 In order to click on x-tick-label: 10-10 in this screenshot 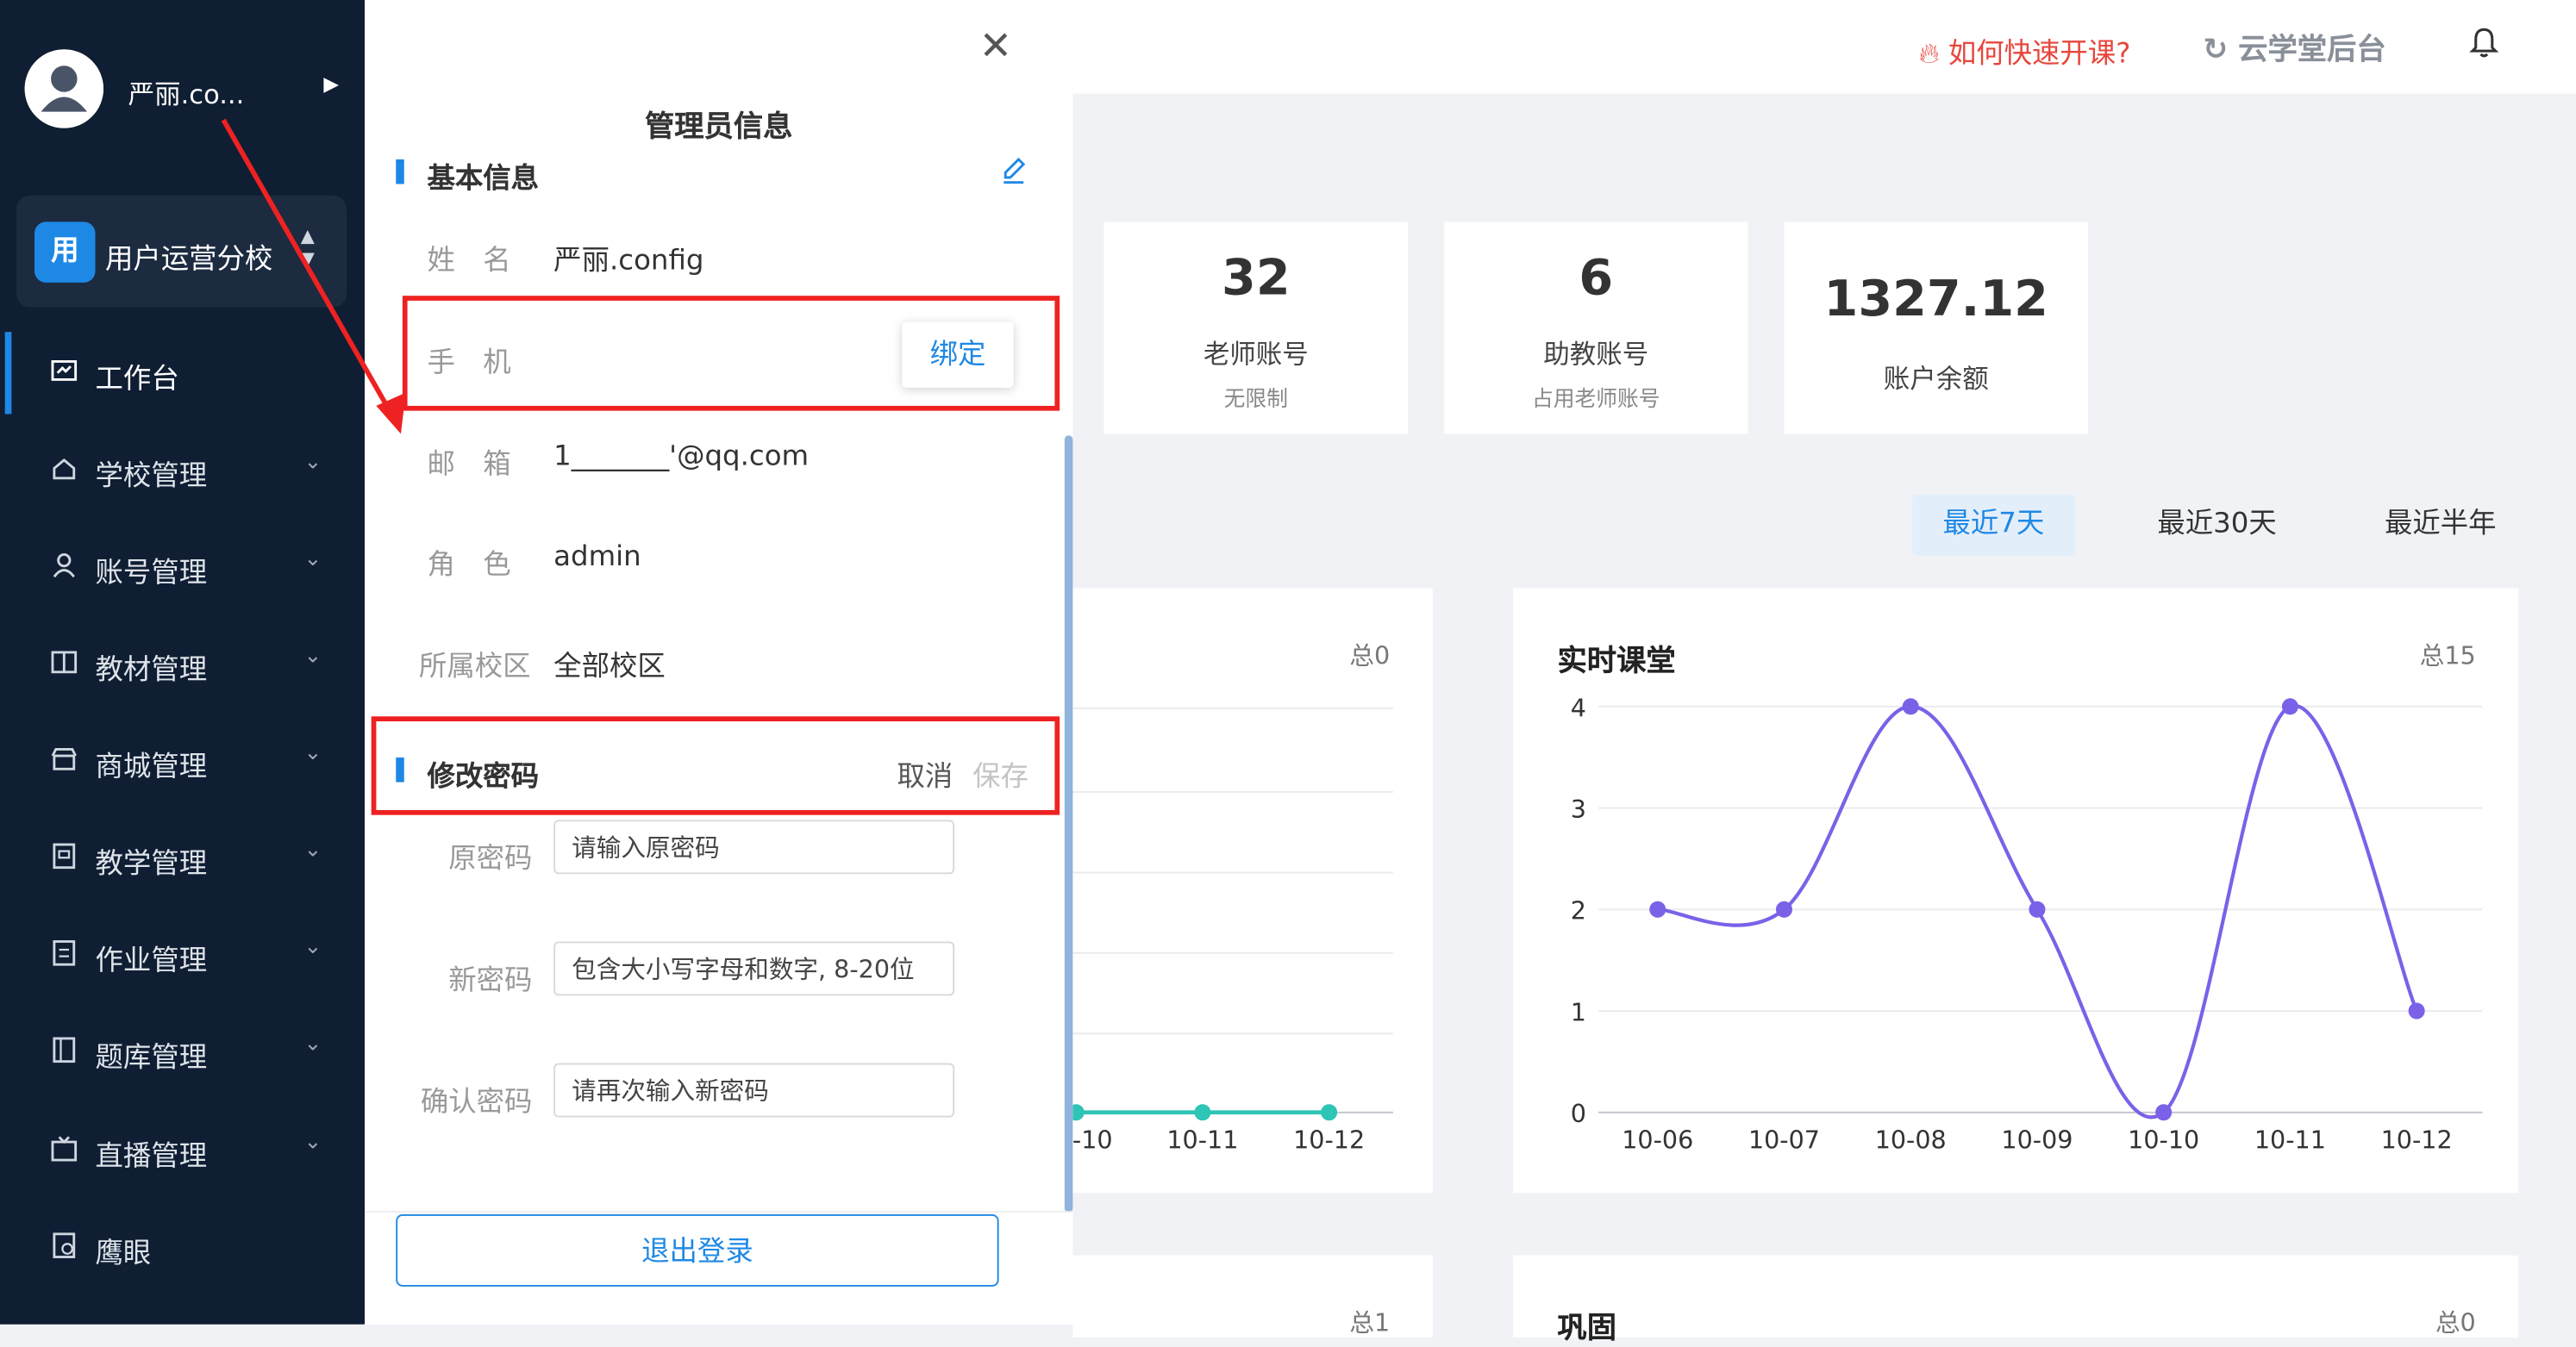, I will do `click(2163, 1140)`.